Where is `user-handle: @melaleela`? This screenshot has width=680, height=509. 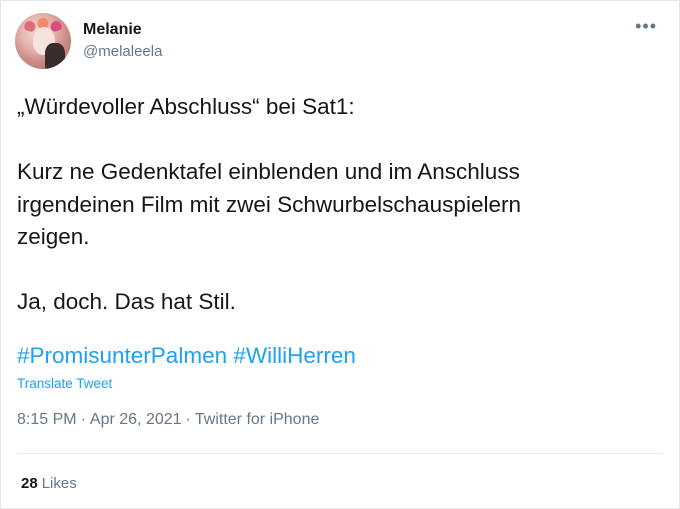 user-handle: @melaleela is located at coordinates (122, 52).